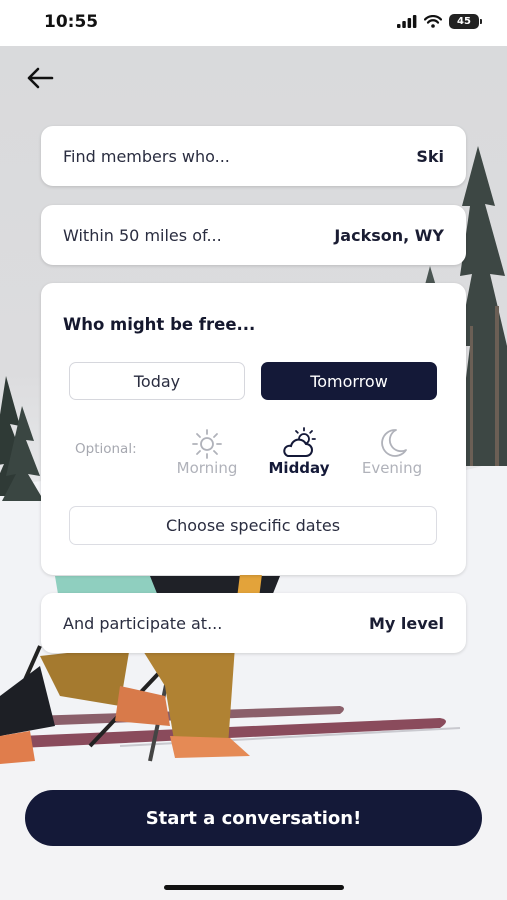 The image size is (507, 900). What do you see at coordinates (389, 235) in the screenshot?
I see `location-filter-value: Jackson, WY` at bounding box center [389, 235].